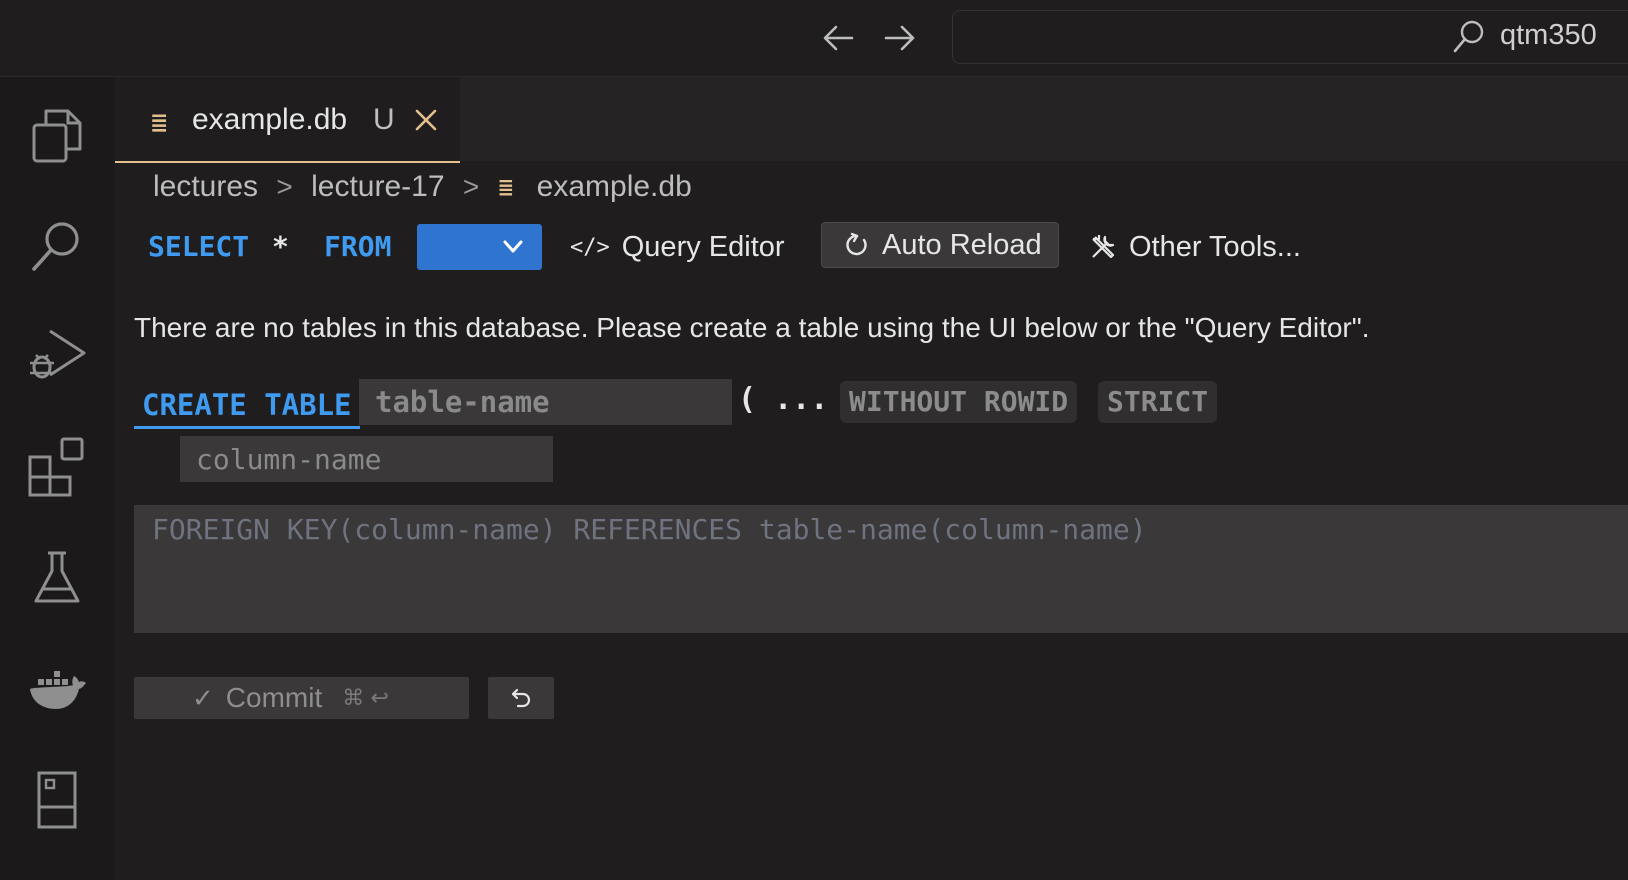 The width and height of the screenshot is (1628, 880). Describe the element at coordinates (199, 246) in the screenshot. I see `select-keyword: SELECT` at that location.